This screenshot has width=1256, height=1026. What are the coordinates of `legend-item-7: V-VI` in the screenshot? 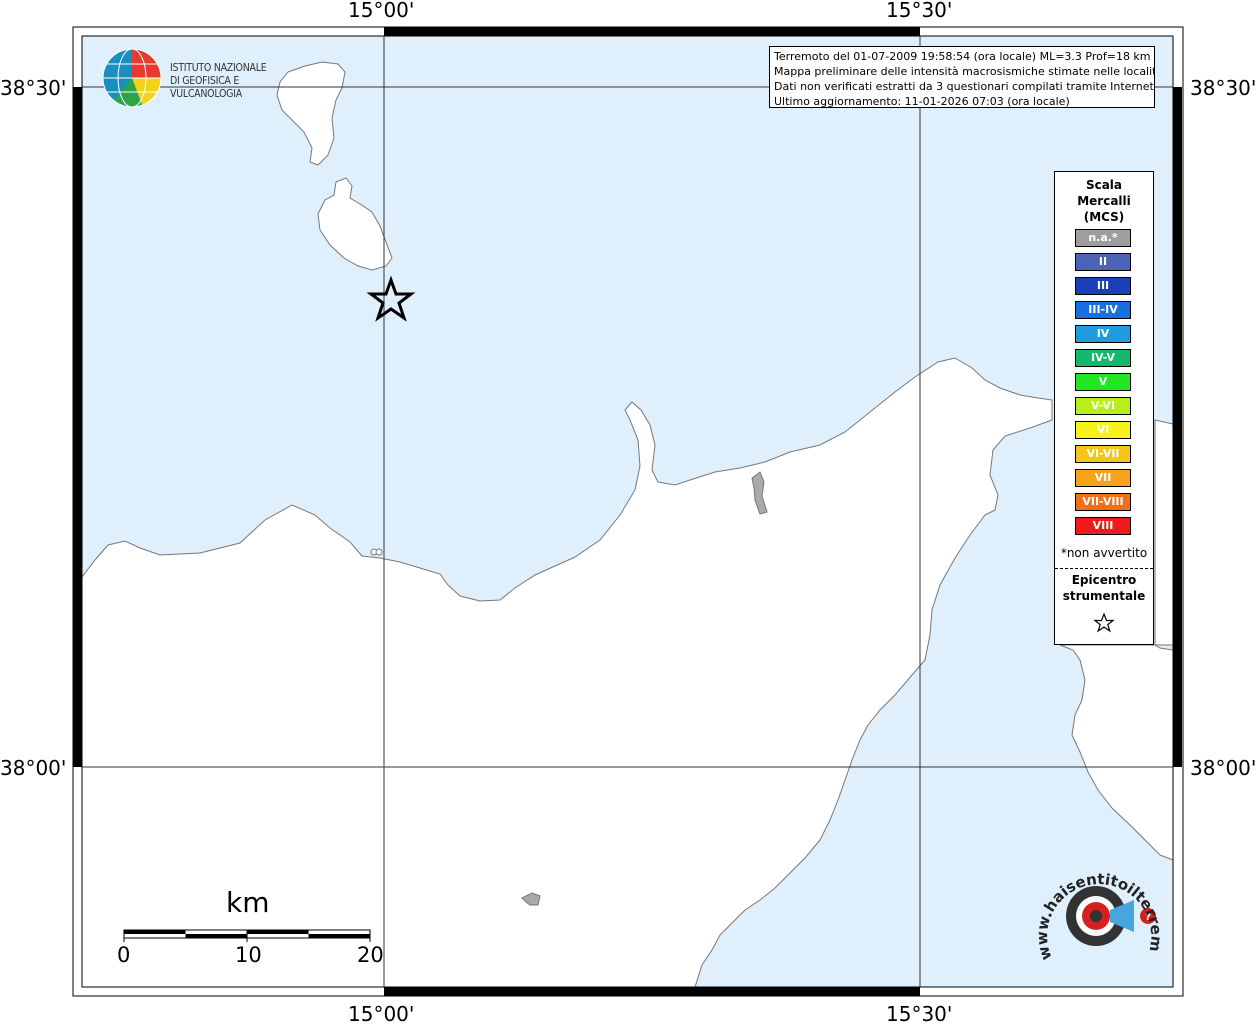 It's located at (1103, 406).